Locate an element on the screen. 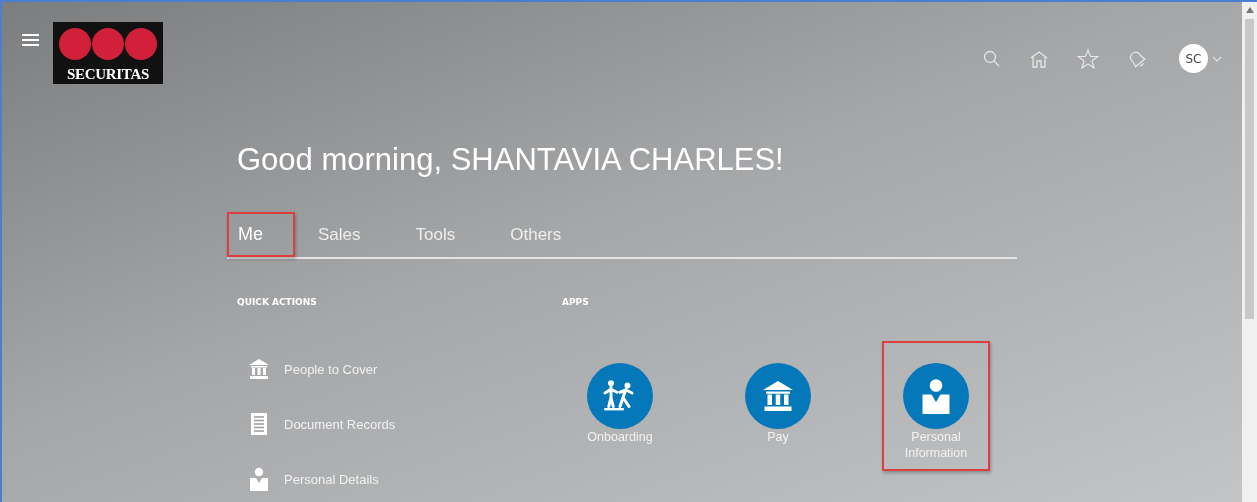 The height and width of the screenshot is (502, 1257). star-icon is located at coordinates (1088, 58).